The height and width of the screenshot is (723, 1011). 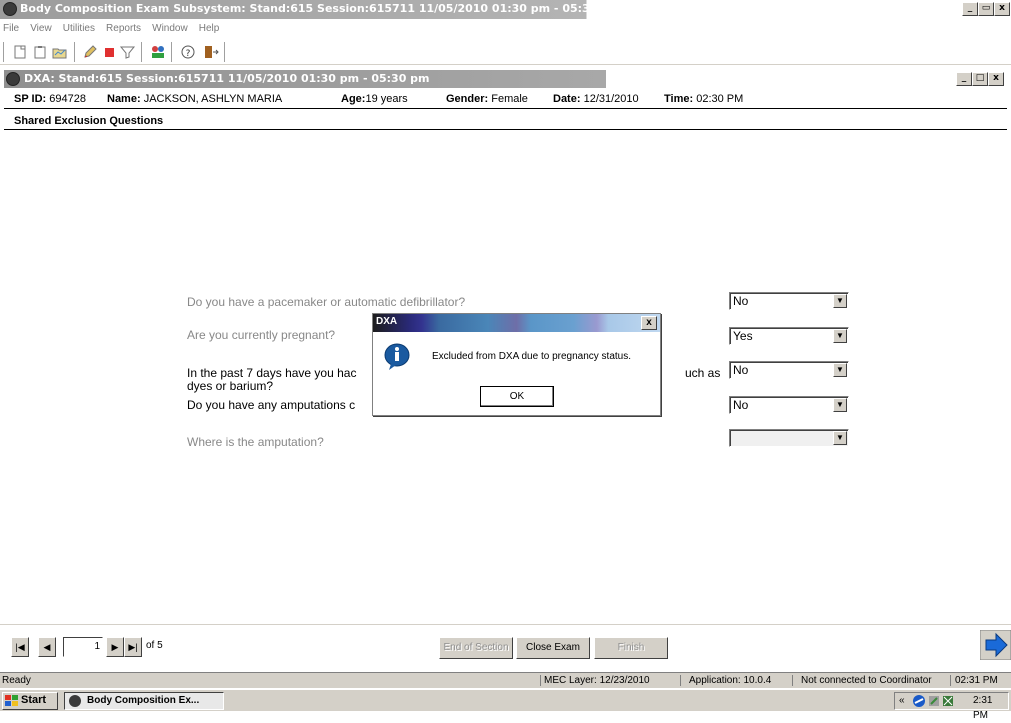 I want to click on help-icon: ?, so click(x=188, y=52).